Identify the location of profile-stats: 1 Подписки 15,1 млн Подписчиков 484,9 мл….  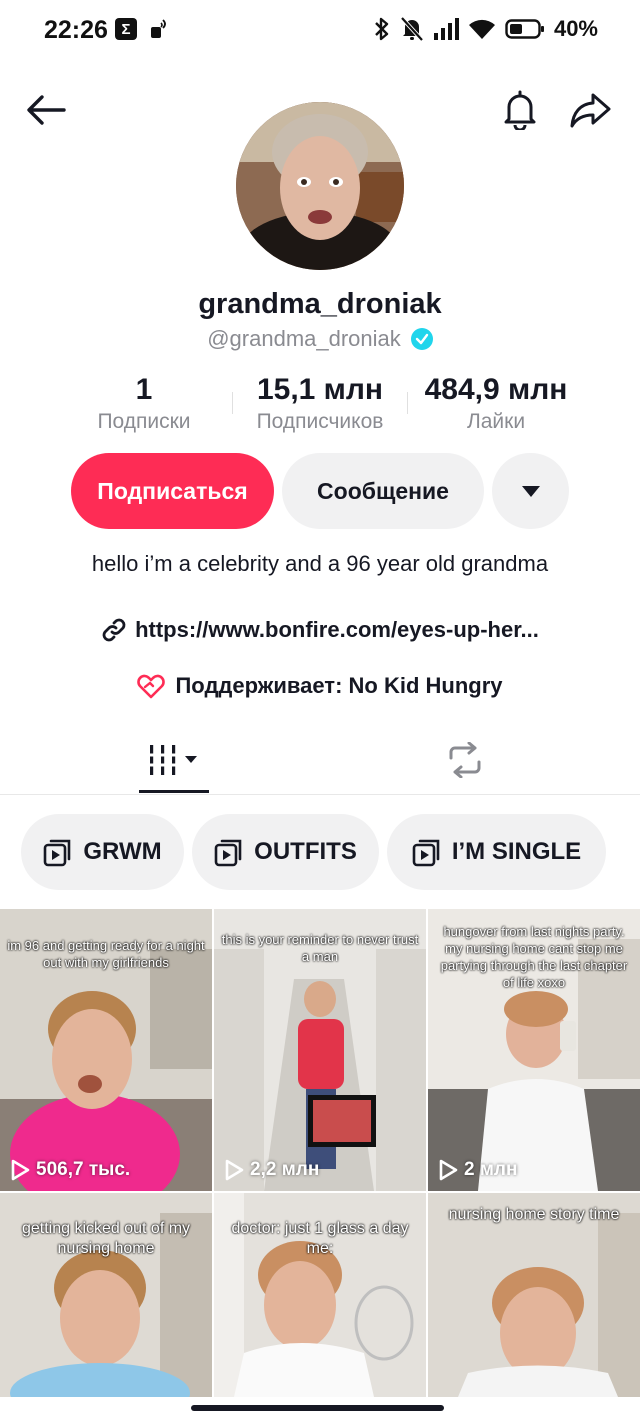
(320, 407).